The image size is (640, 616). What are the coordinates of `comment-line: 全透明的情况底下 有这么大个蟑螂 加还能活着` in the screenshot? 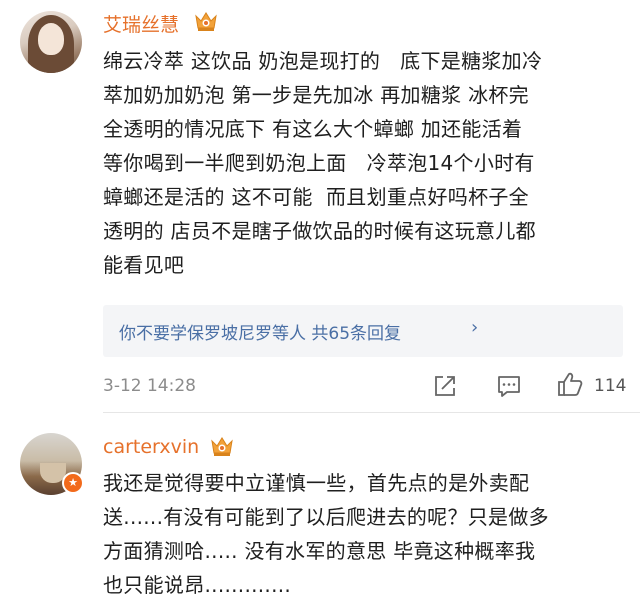 It's located at (313, 129).